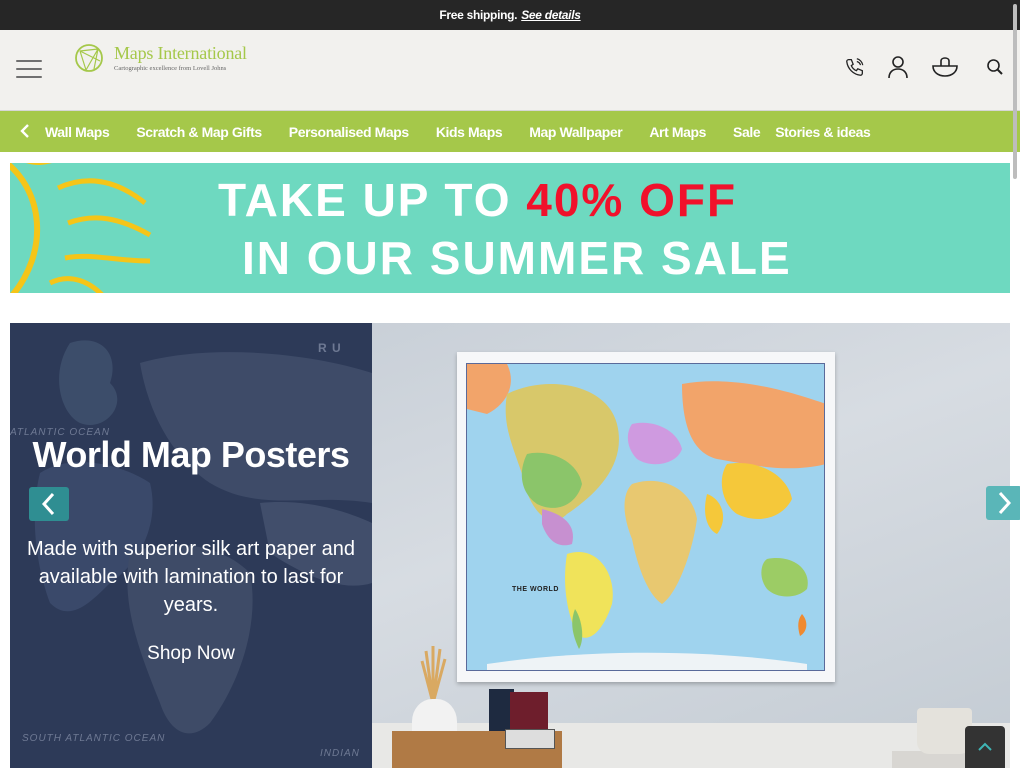  I want to click on carousel-prev-button, so click(49, 504).